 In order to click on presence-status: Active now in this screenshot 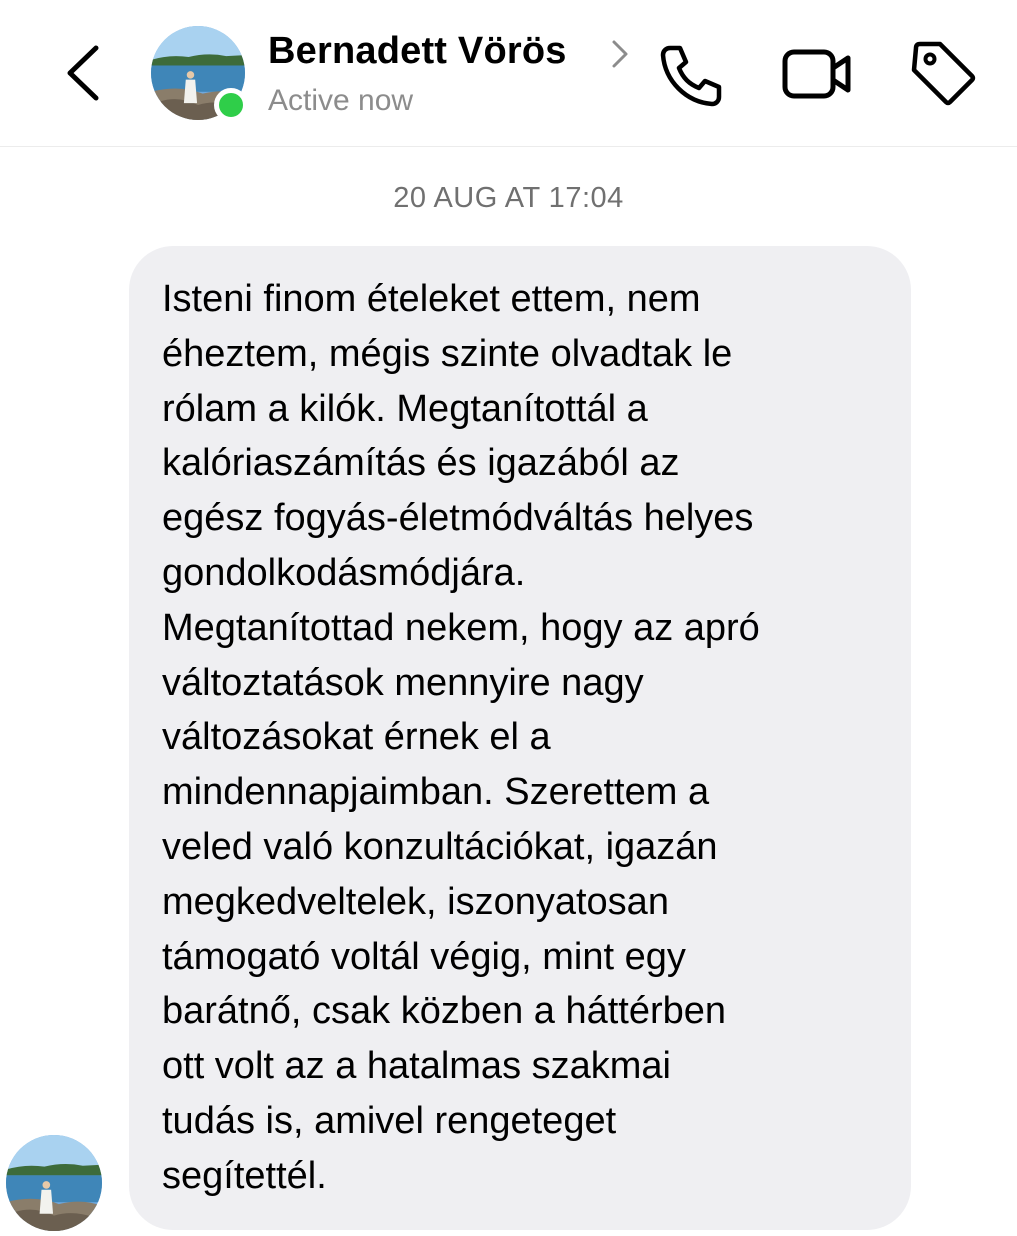, I will do `click(341, 100)`.